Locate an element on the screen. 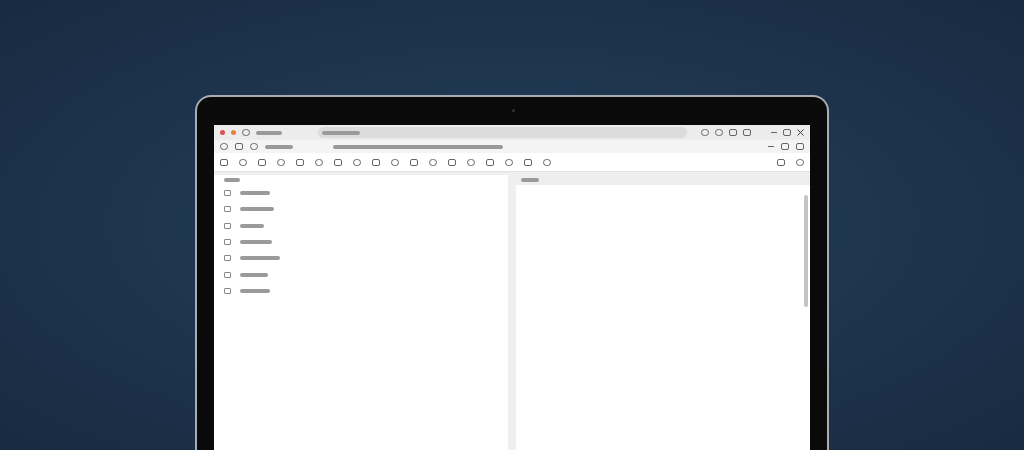  maximize-icon is located at coordinates (787, 132).